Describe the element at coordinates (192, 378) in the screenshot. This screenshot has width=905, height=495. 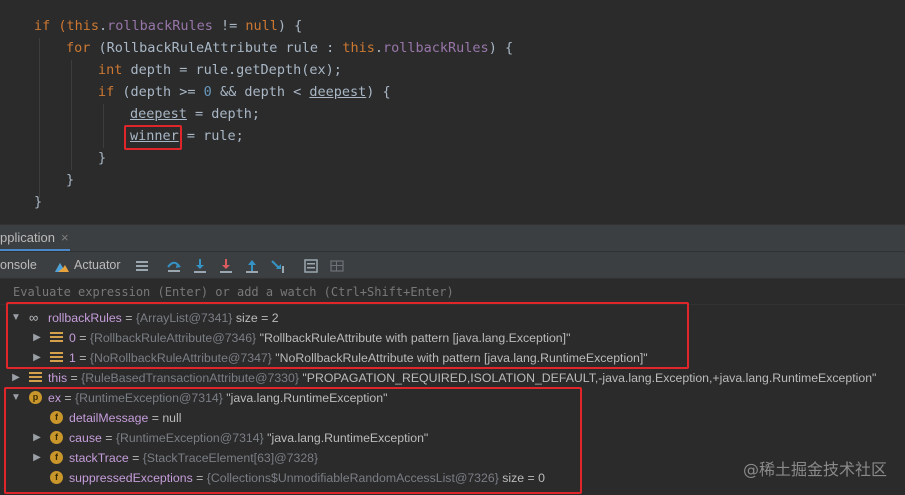
I see `variable-reference: {RuleBasedTransactionAttribute@7330}` at that location.